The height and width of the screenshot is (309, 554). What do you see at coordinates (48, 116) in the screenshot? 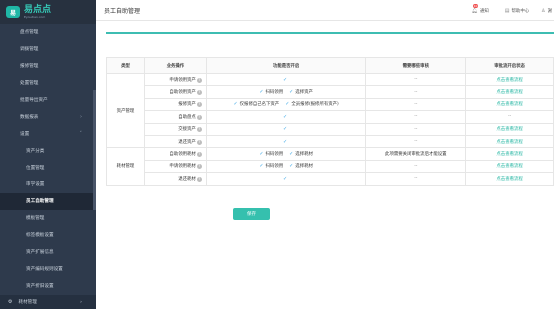
I see `sidebar-item: 数据报表 ›` at bounding box center [48, 116].